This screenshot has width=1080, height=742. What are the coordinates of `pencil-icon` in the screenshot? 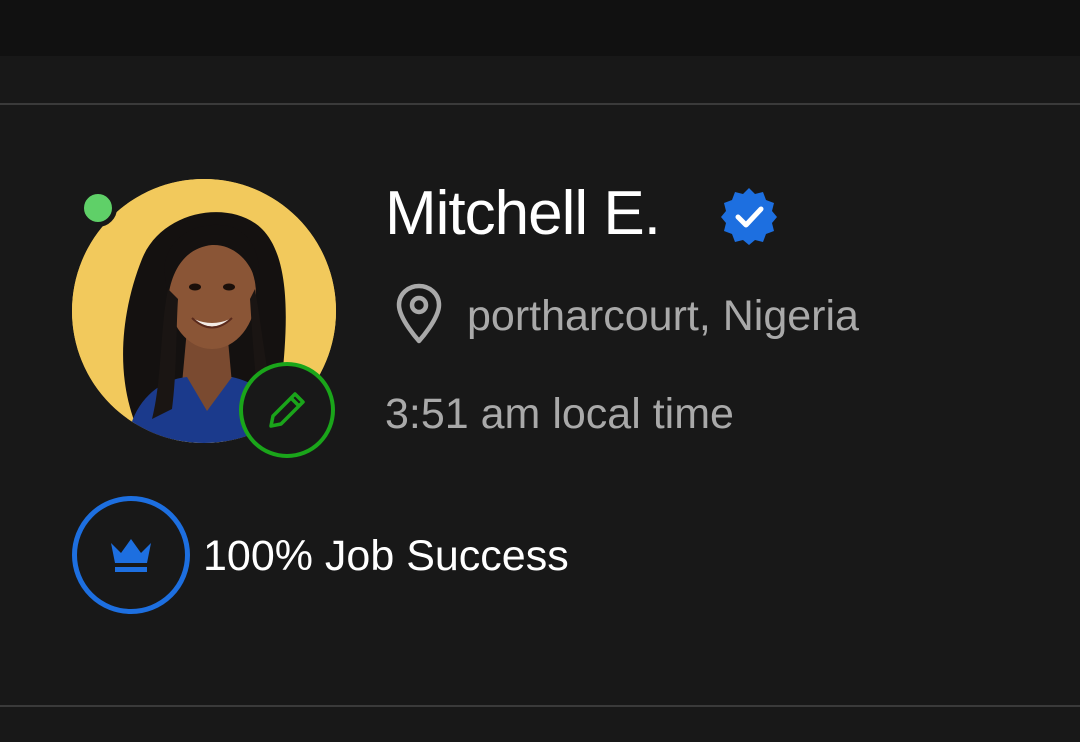 It's located at (287, 410).